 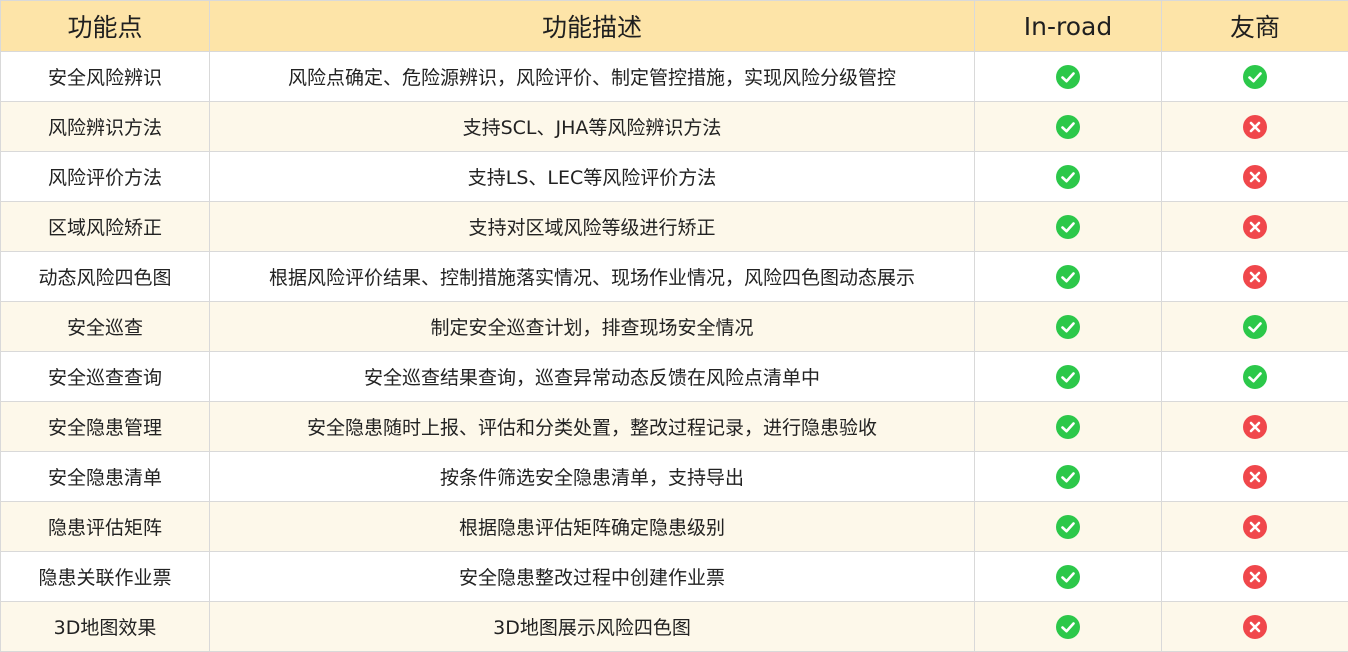 I want to click on description-cell: 支持LS、LEC等风险评价方法, so click(x=592, y=177).